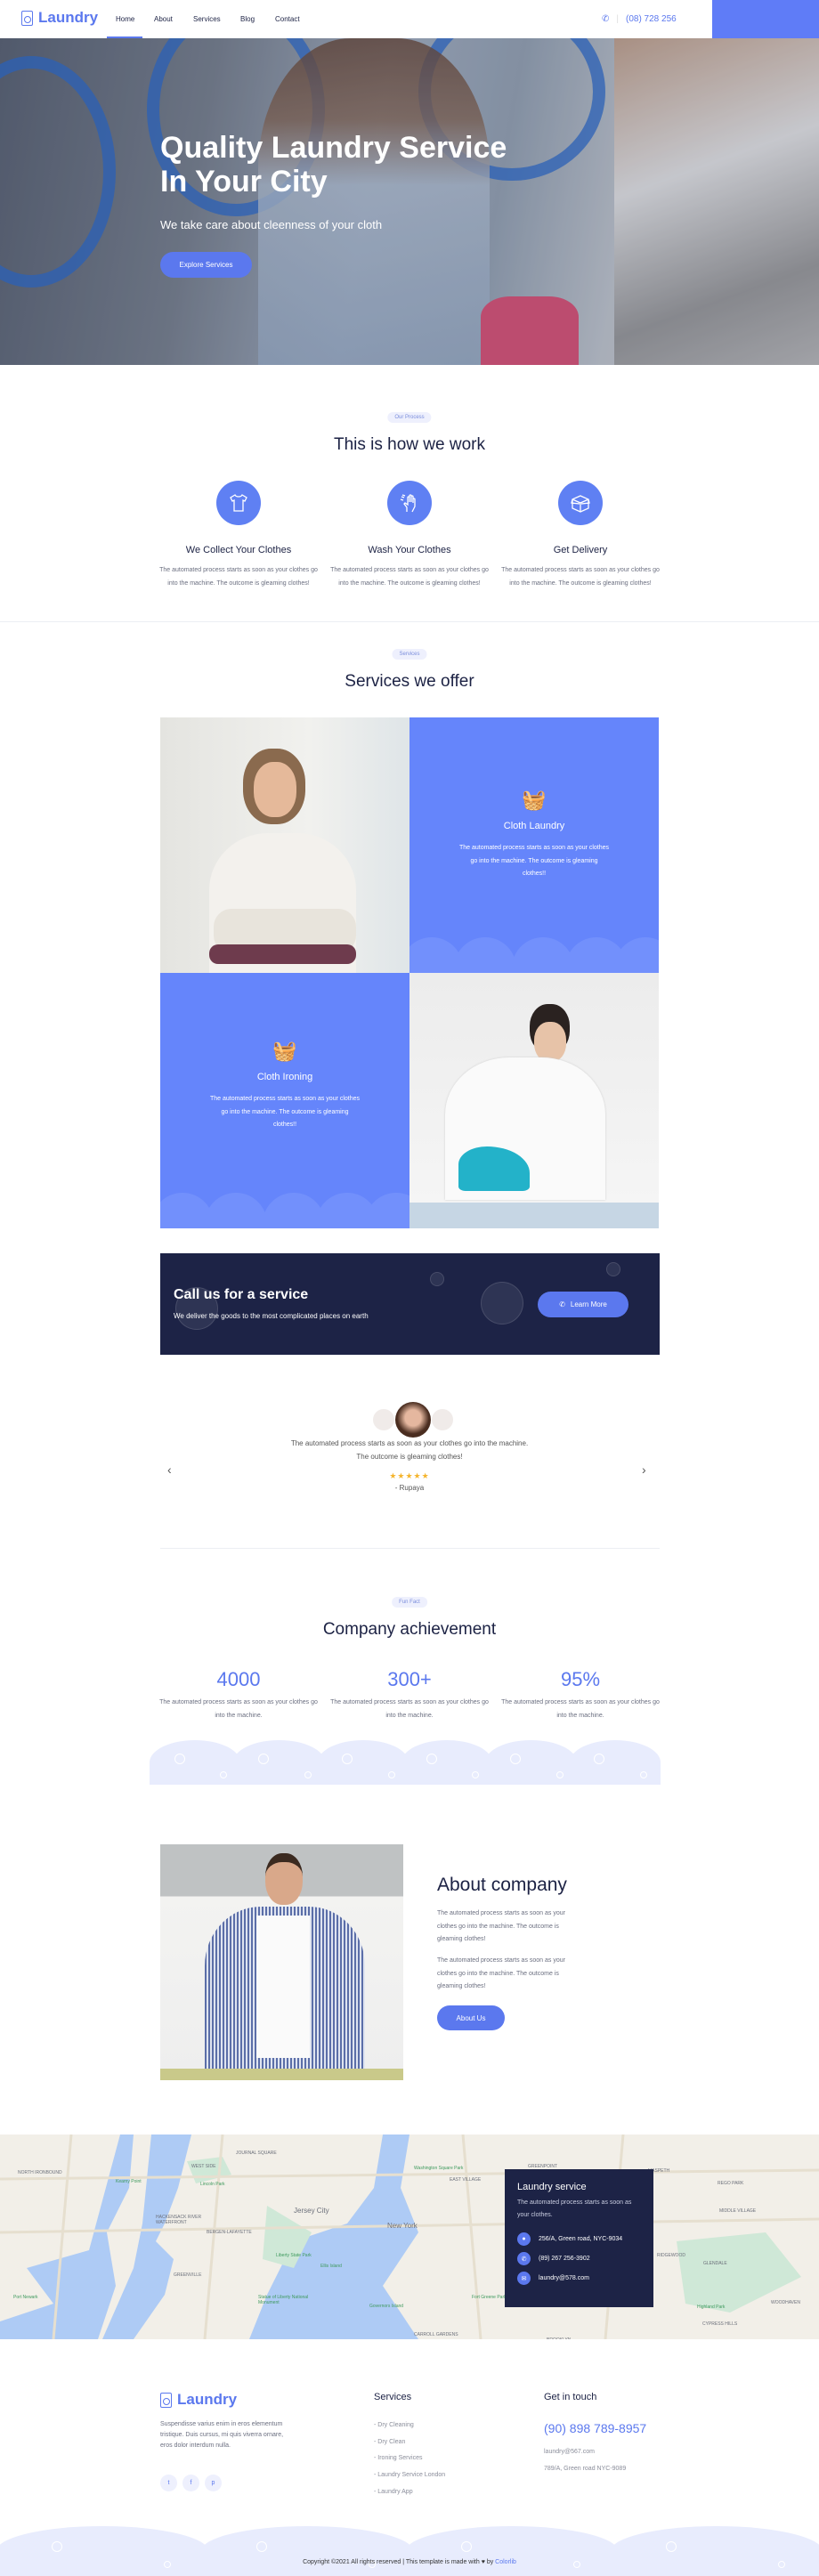  I want to click on map-label: Statue of Liberty National Monument, so click(283, 2300).